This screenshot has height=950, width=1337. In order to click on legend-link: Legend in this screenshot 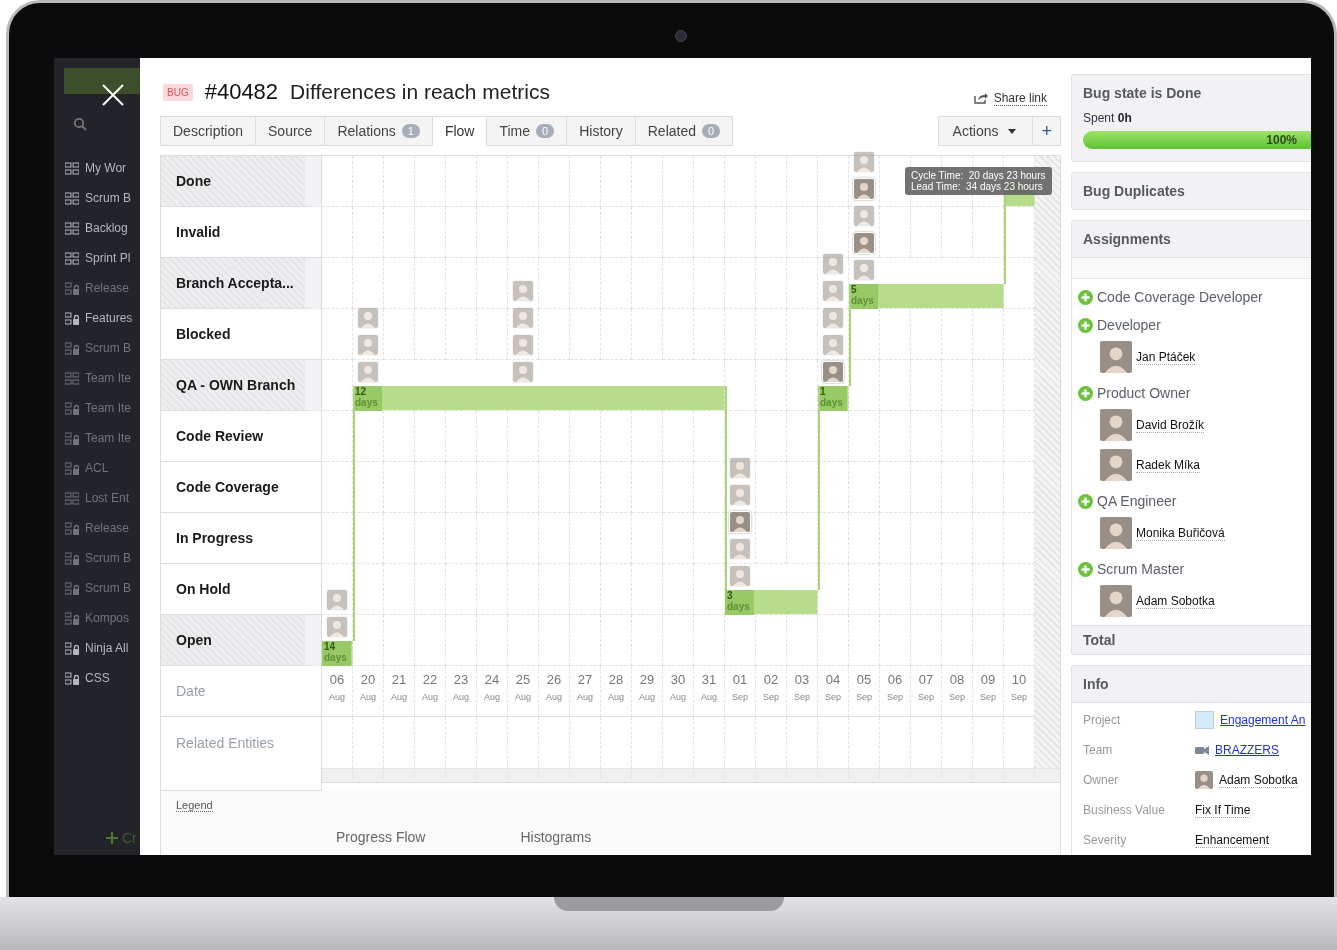, I will do `click(194, 805)`.